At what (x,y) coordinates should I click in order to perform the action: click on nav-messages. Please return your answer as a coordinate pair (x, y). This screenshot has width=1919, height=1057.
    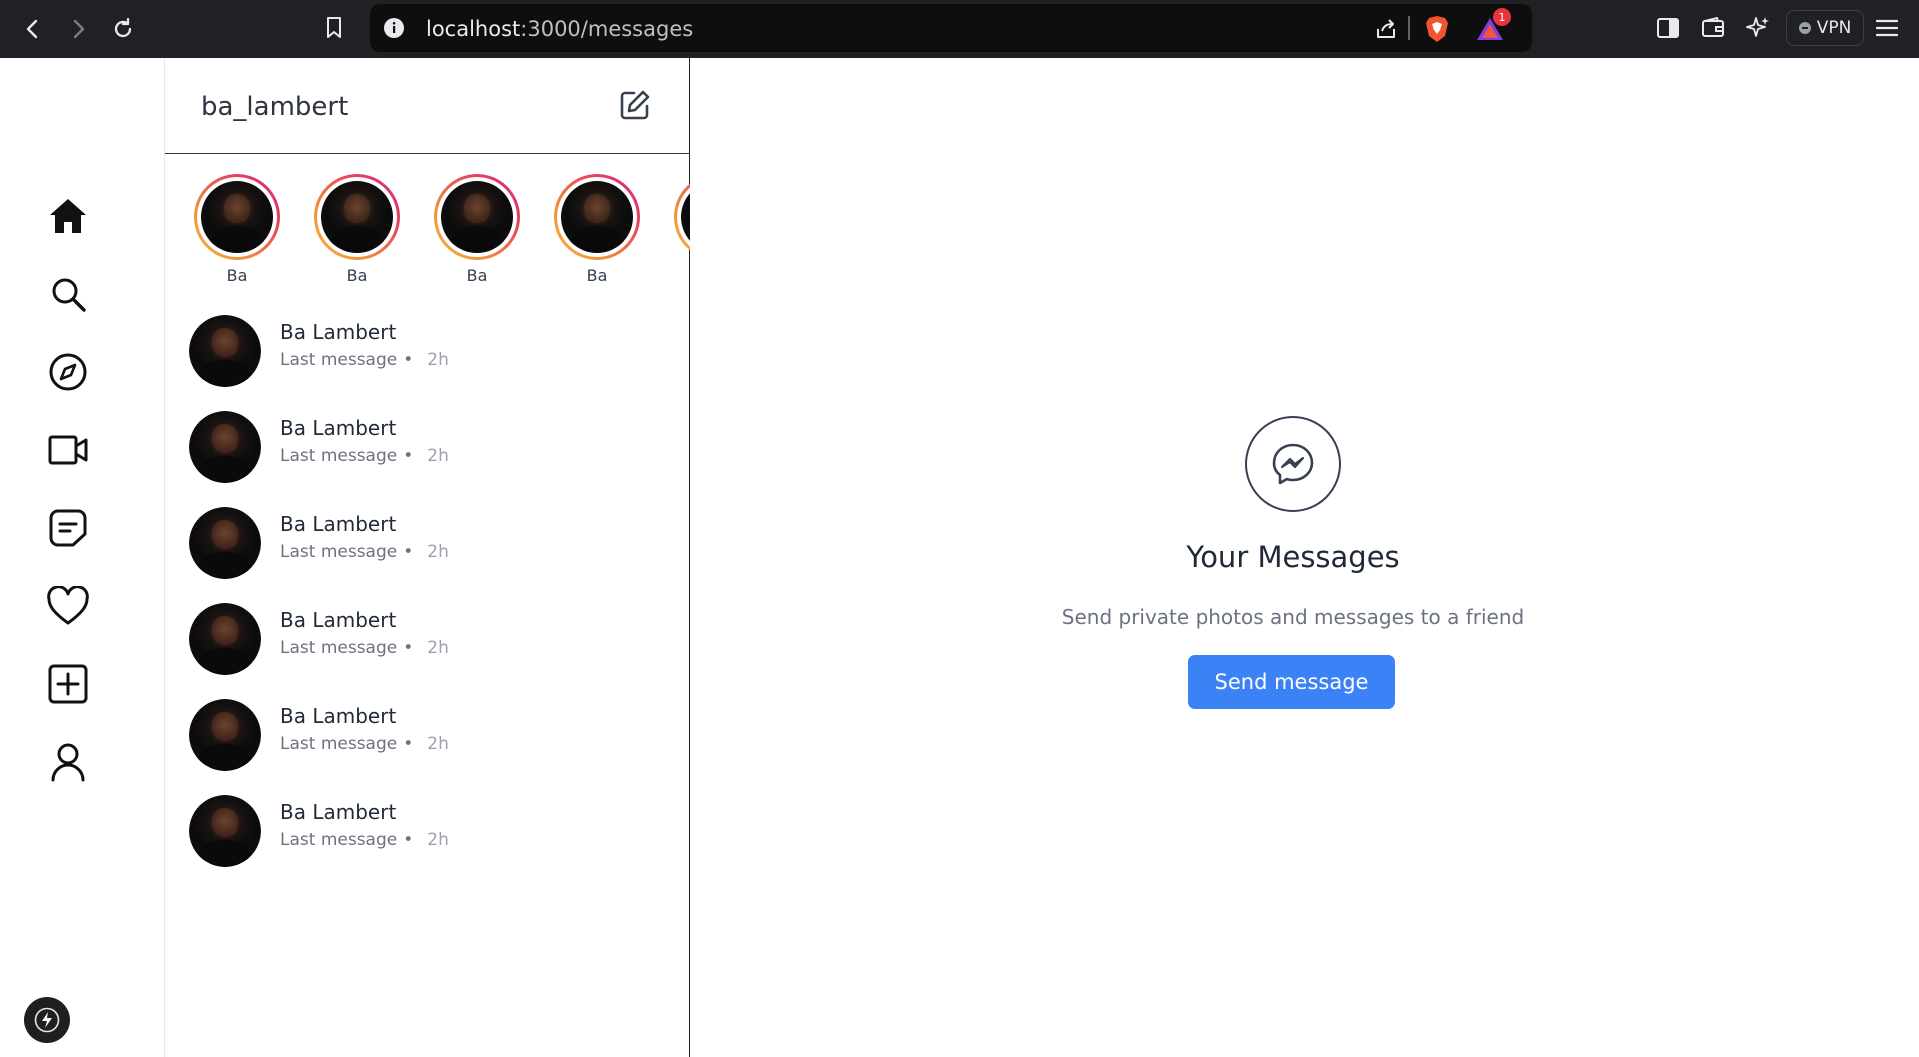
    Looking at the image, I should click on (68, 528).